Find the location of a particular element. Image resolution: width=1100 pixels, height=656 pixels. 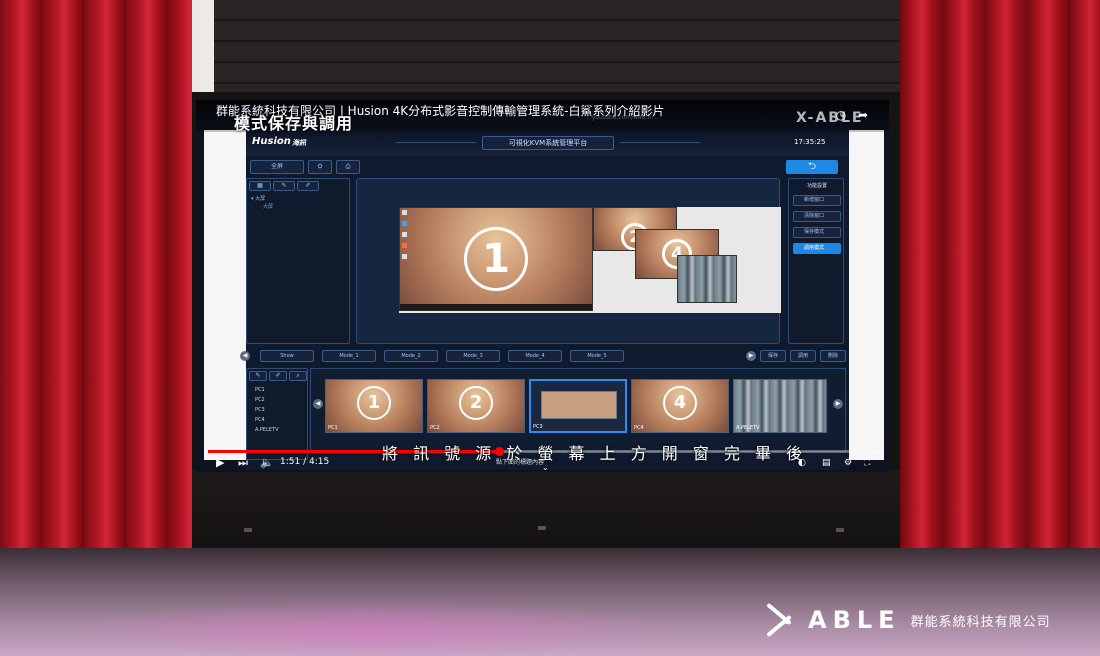

chevron-down-icon: ⌄ is located at coordinates (545, 467).